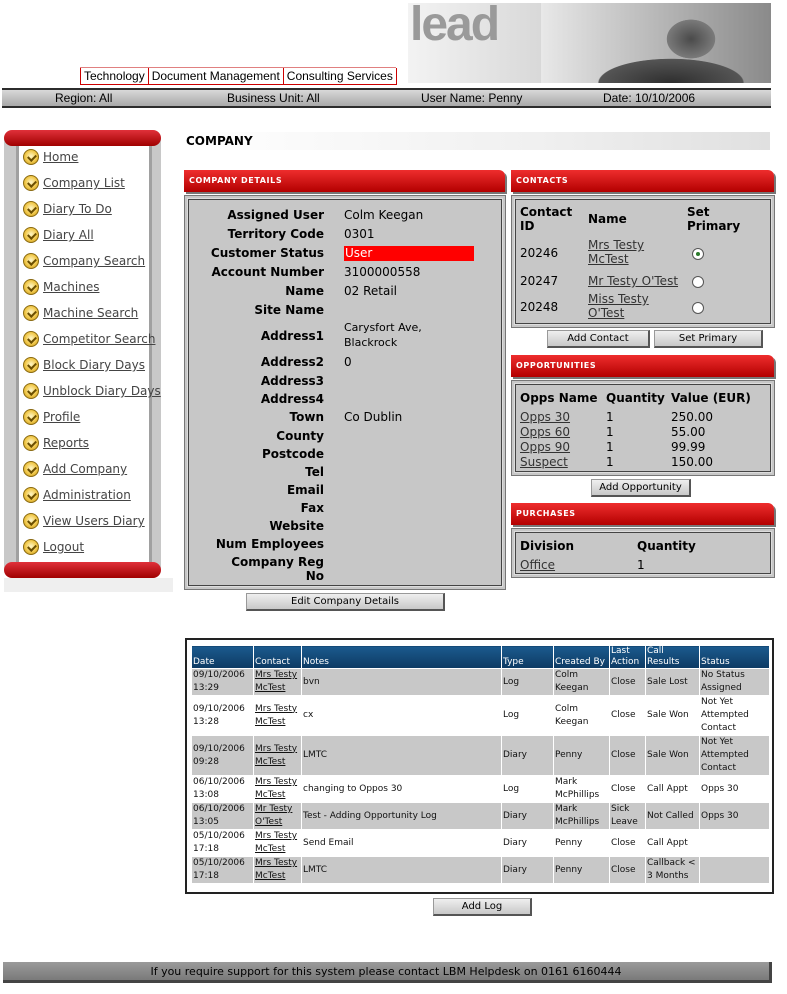  I want to click on nav-link-profile: Profile, so click(61, 417).